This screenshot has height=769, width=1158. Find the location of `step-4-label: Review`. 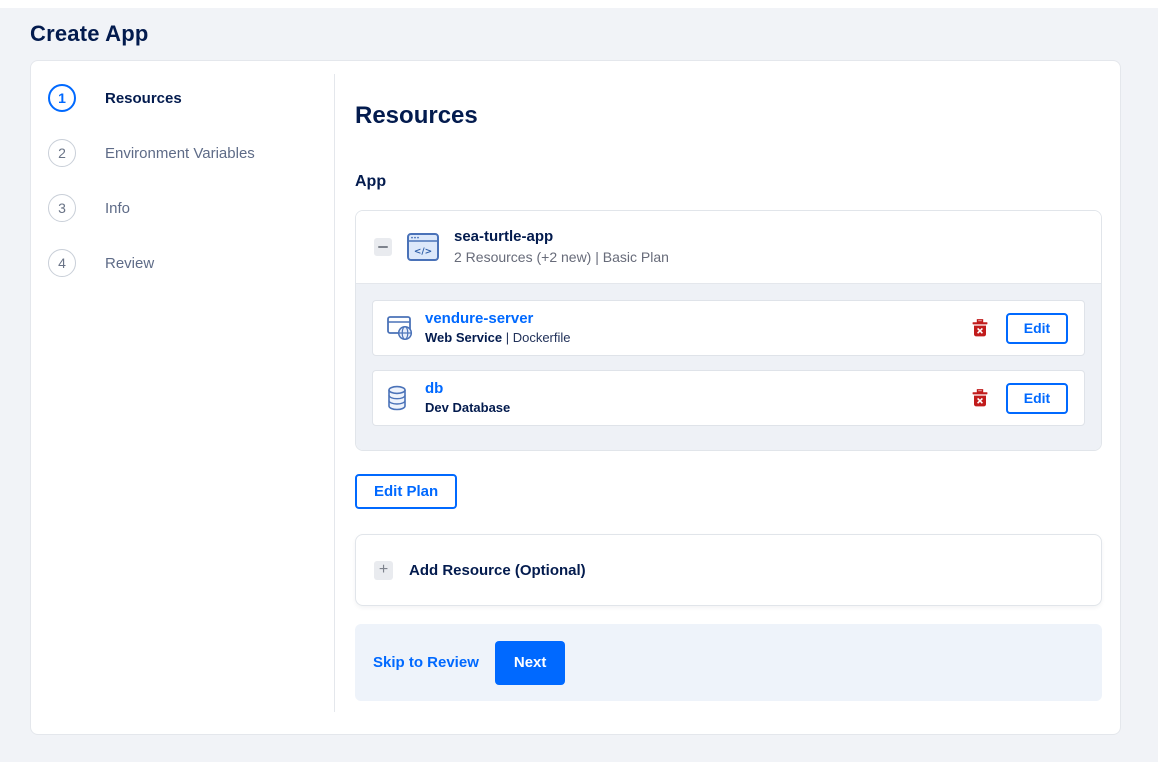

step-4-label: Review is located at coordinates (130, 263).